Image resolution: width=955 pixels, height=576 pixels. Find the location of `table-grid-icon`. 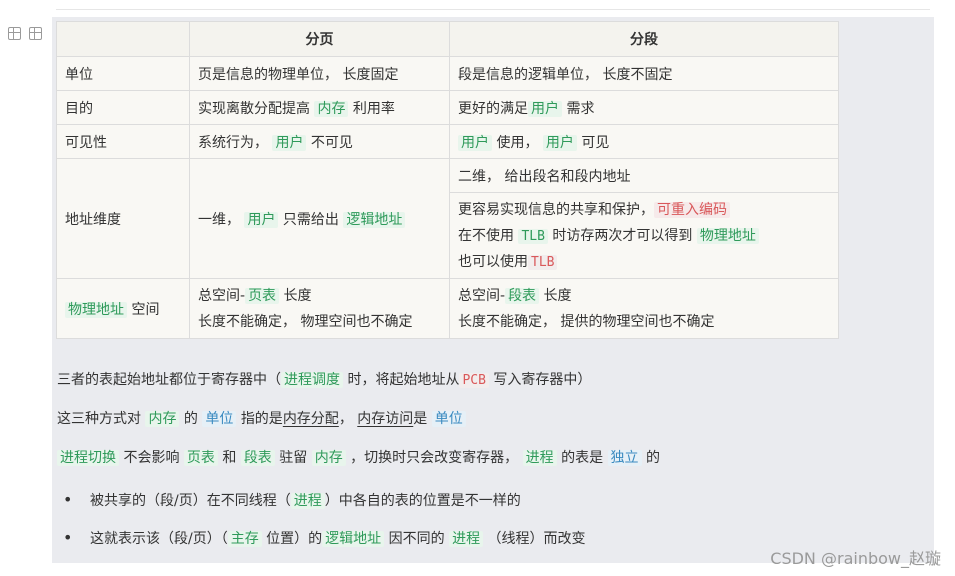

table-grid-icon is located at coordinates (35, 33).